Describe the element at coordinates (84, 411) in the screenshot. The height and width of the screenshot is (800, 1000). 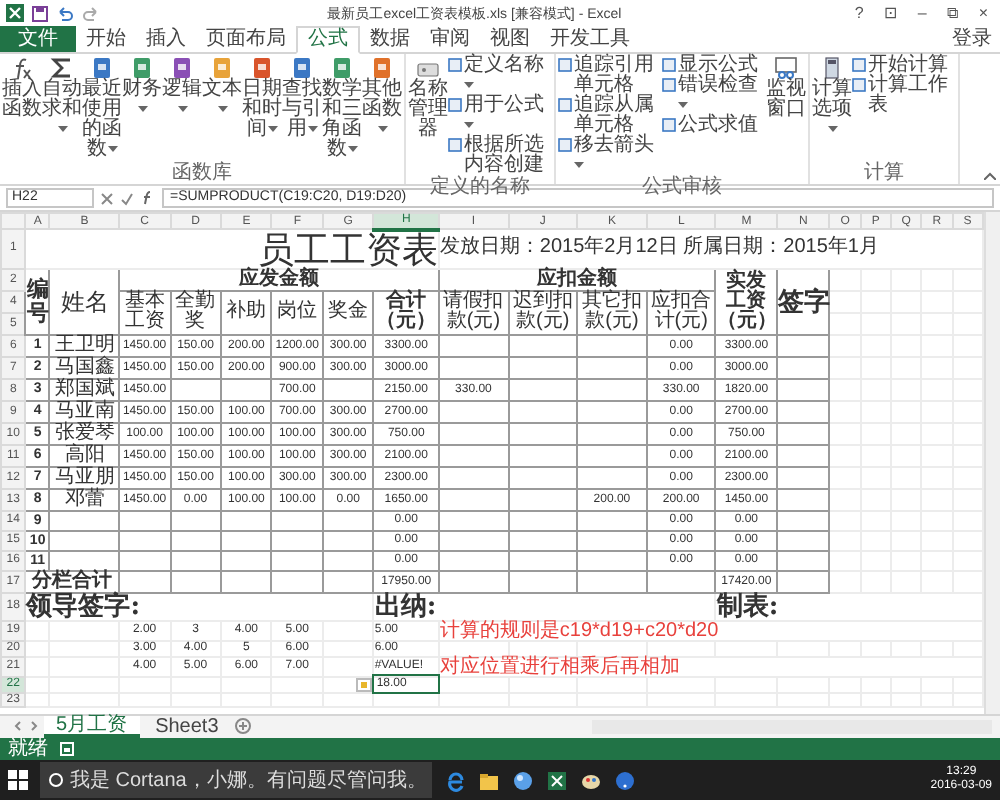
I see `table-cell: 马亚南` at that location.